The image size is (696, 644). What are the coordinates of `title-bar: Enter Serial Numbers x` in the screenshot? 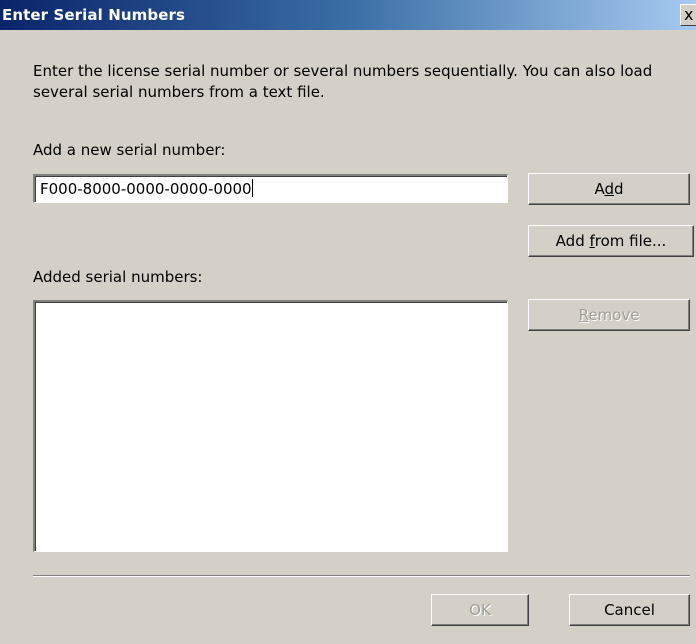 It's located at (348, 15).